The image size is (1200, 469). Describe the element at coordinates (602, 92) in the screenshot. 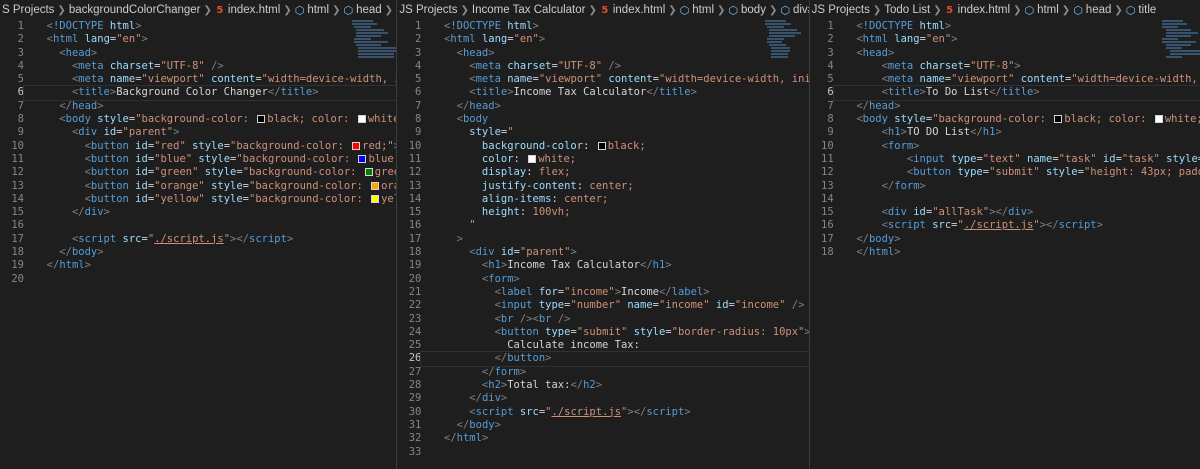

I see `code-line: 6 <title>Income Tax Calculator</title>` at that location.